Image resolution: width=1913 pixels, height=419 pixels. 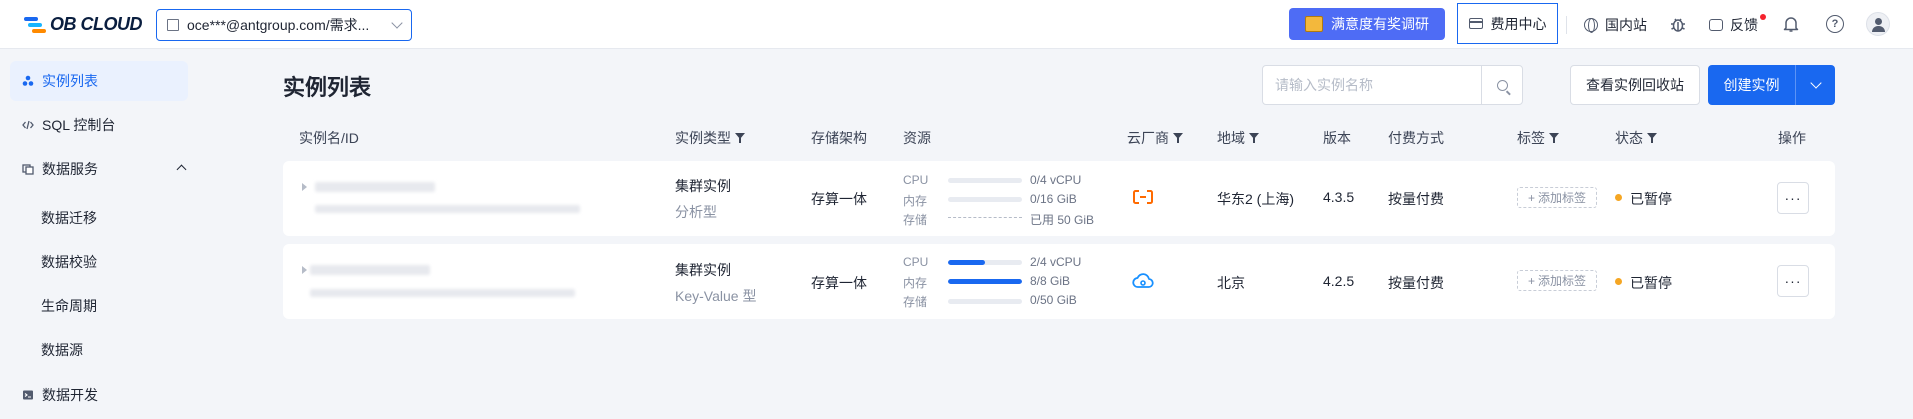 What do you see at coordinates (1231, 283) in the screenshot?
I see `region: 北京` at bounding box center [1231, 283].